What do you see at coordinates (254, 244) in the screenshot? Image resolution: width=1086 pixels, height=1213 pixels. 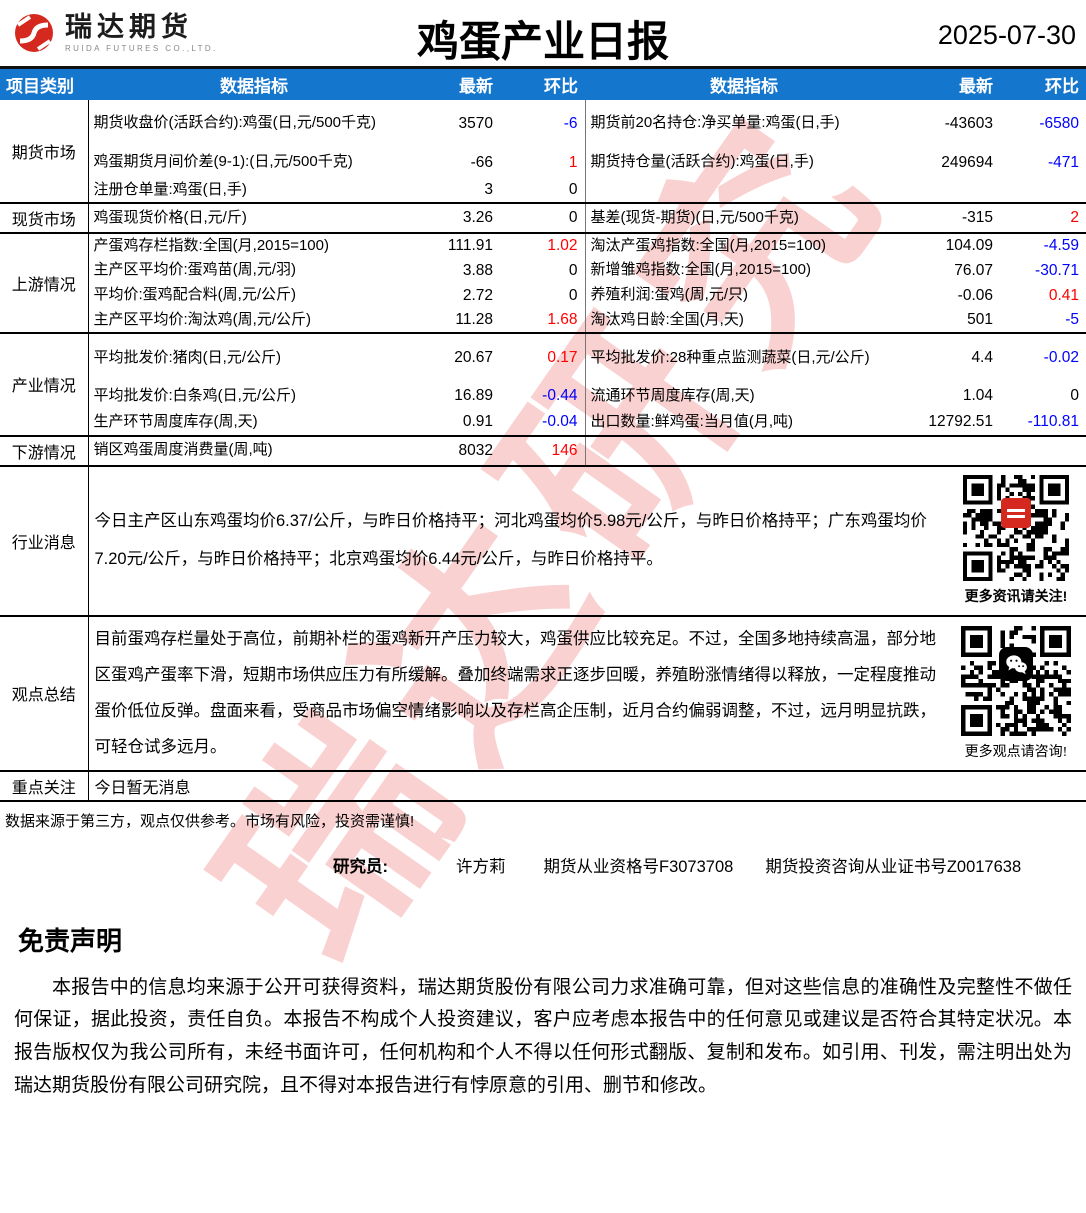 I see `indicator-cell: 产蛋鸡存栏指数:全国(月,2015=100)` at bounding box center [254, 244].